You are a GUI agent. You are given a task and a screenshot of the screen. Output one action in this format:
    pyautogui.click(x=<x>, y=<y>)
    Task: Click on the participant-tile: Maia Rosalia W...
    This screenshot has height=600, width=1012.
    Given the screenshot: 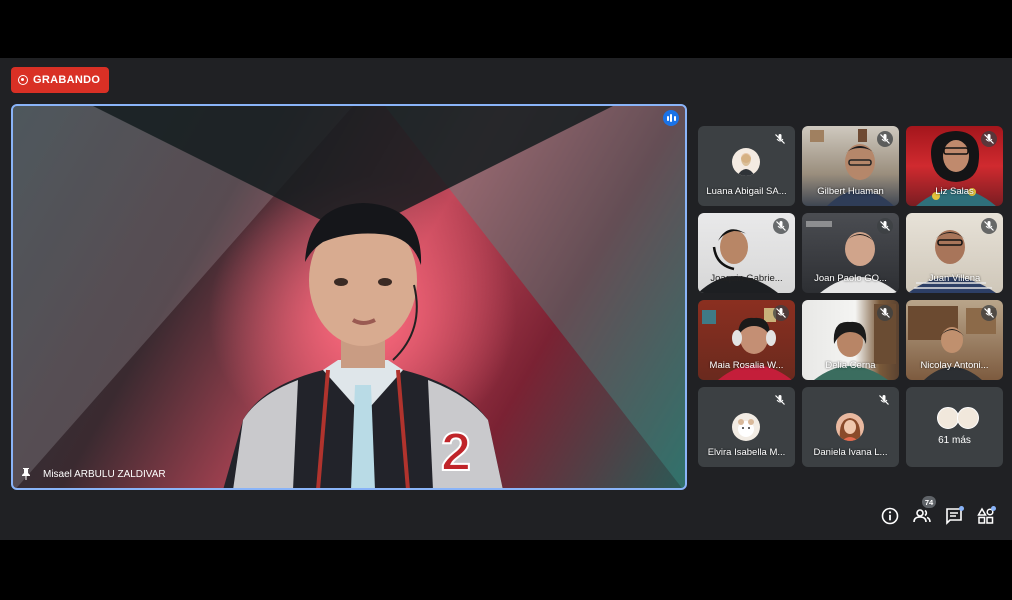 What is the action you would take?
    pyautogui.click(x=746, y=340)
    